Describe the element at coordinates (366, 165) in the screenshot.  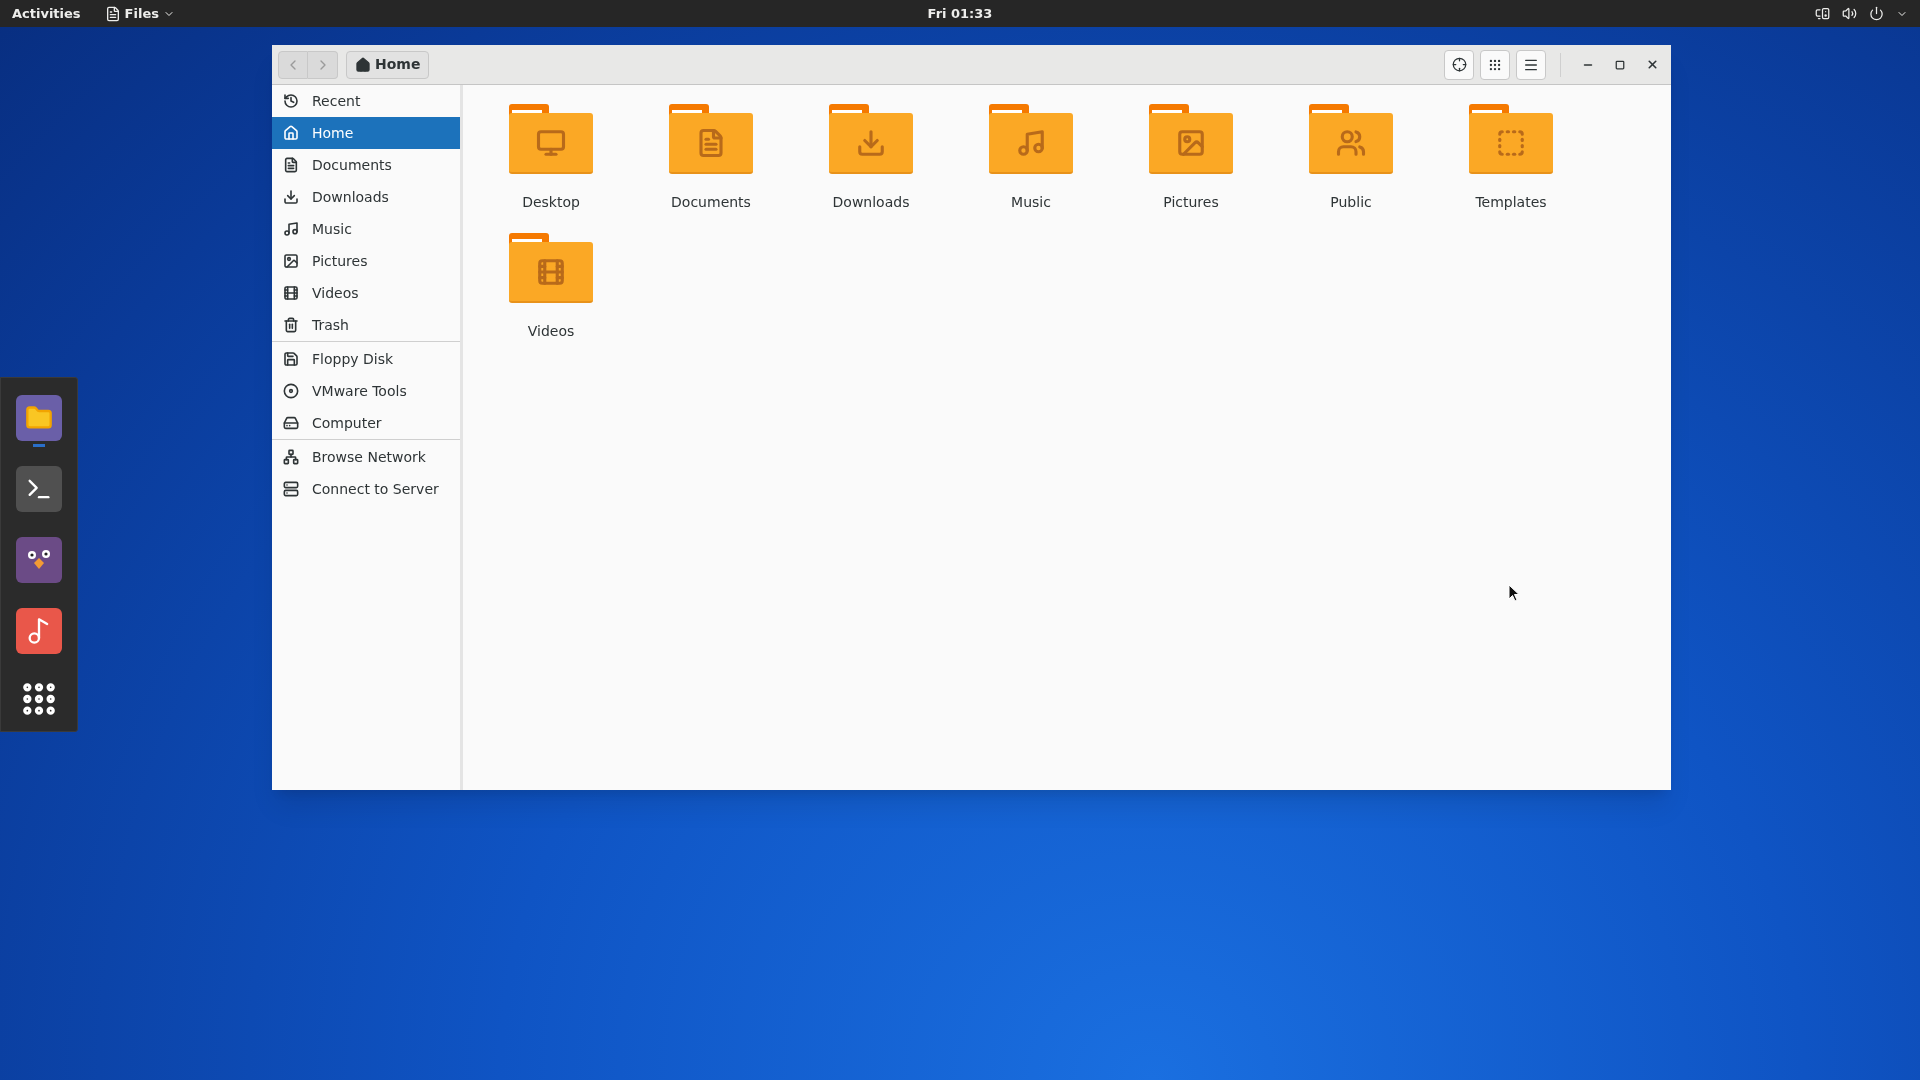
I see `sidebar-item: Documents` at that location.